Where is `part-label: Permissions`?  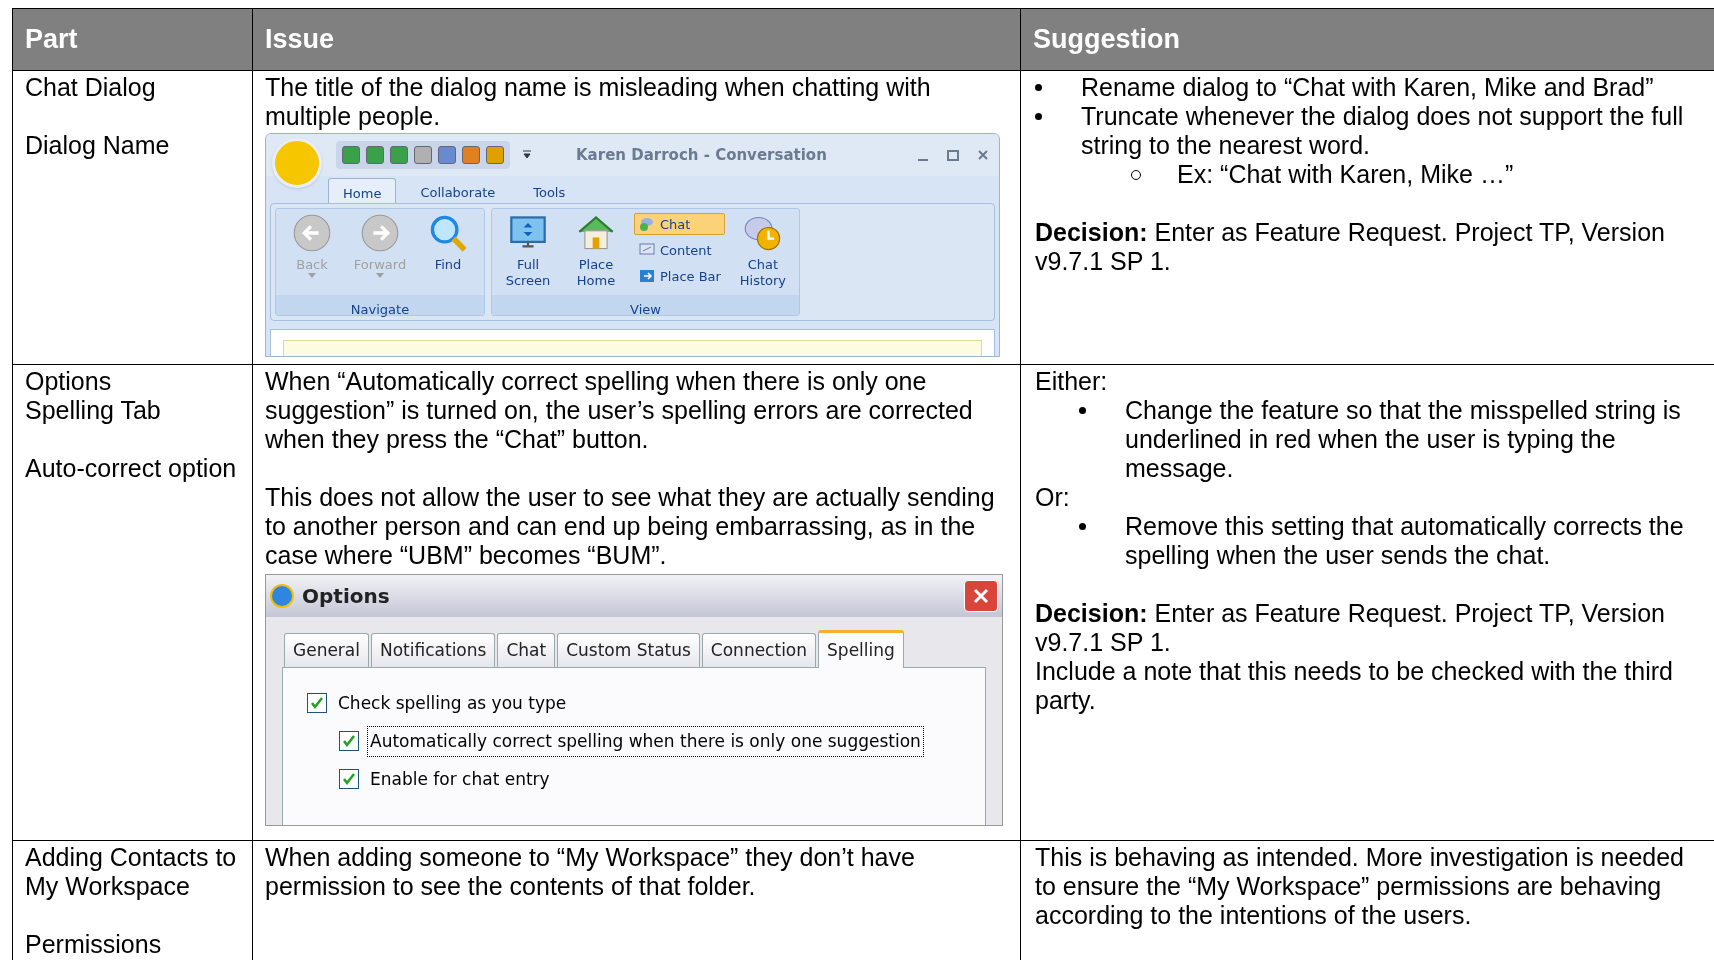
part-label: Permissions is located at coordinates (94, 944).